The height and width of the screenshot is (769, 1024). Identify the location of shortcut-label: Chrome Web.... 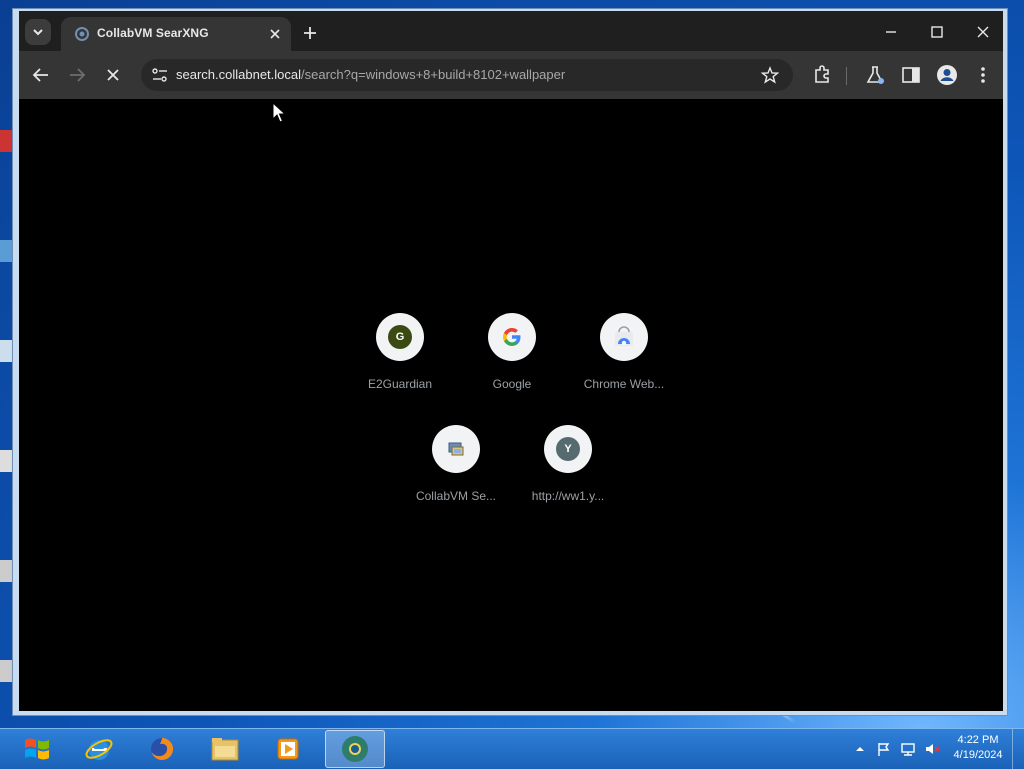
(624, 384).